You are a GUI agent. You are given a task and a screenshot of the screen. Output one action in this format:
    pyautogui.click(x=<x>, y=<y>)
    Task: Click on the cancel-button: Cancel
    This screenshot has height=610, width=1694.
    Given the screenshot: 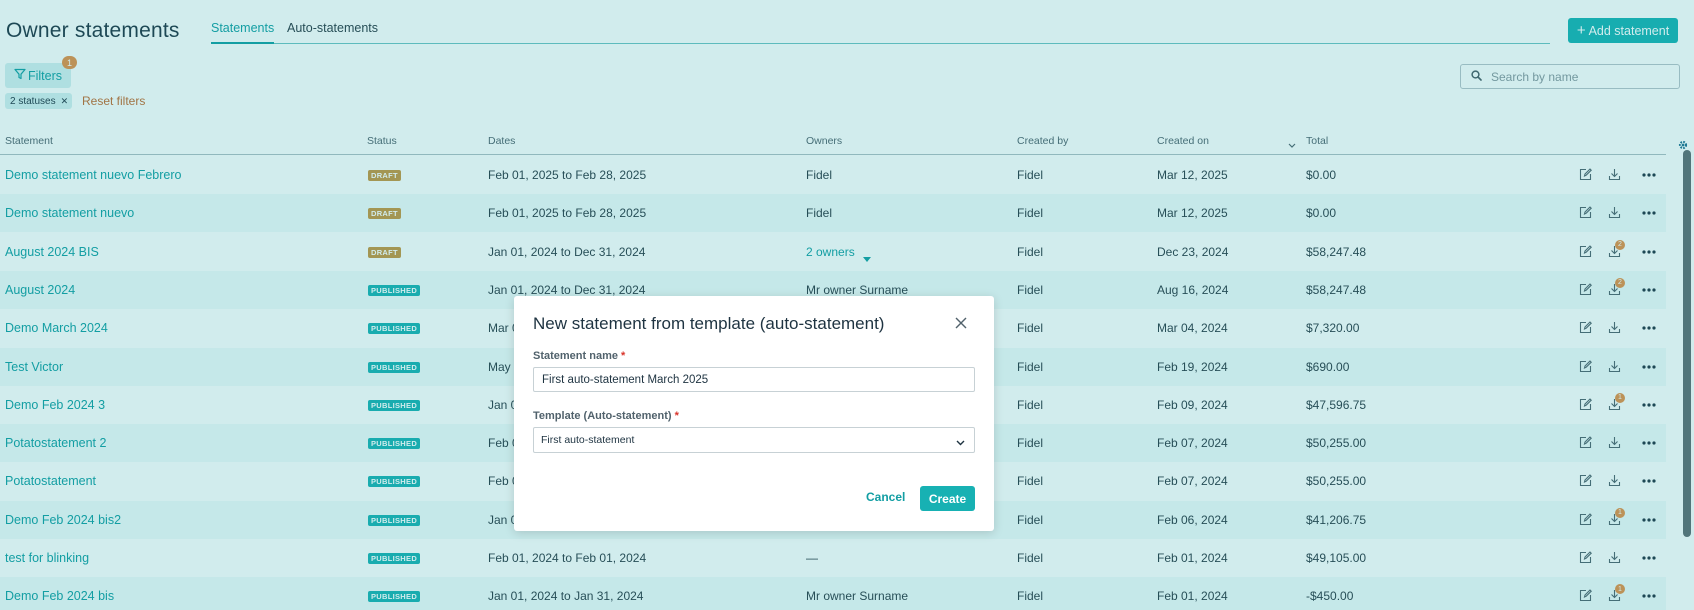 What is the action you would take?
    pyautogui.click(x=885, y=497)
    